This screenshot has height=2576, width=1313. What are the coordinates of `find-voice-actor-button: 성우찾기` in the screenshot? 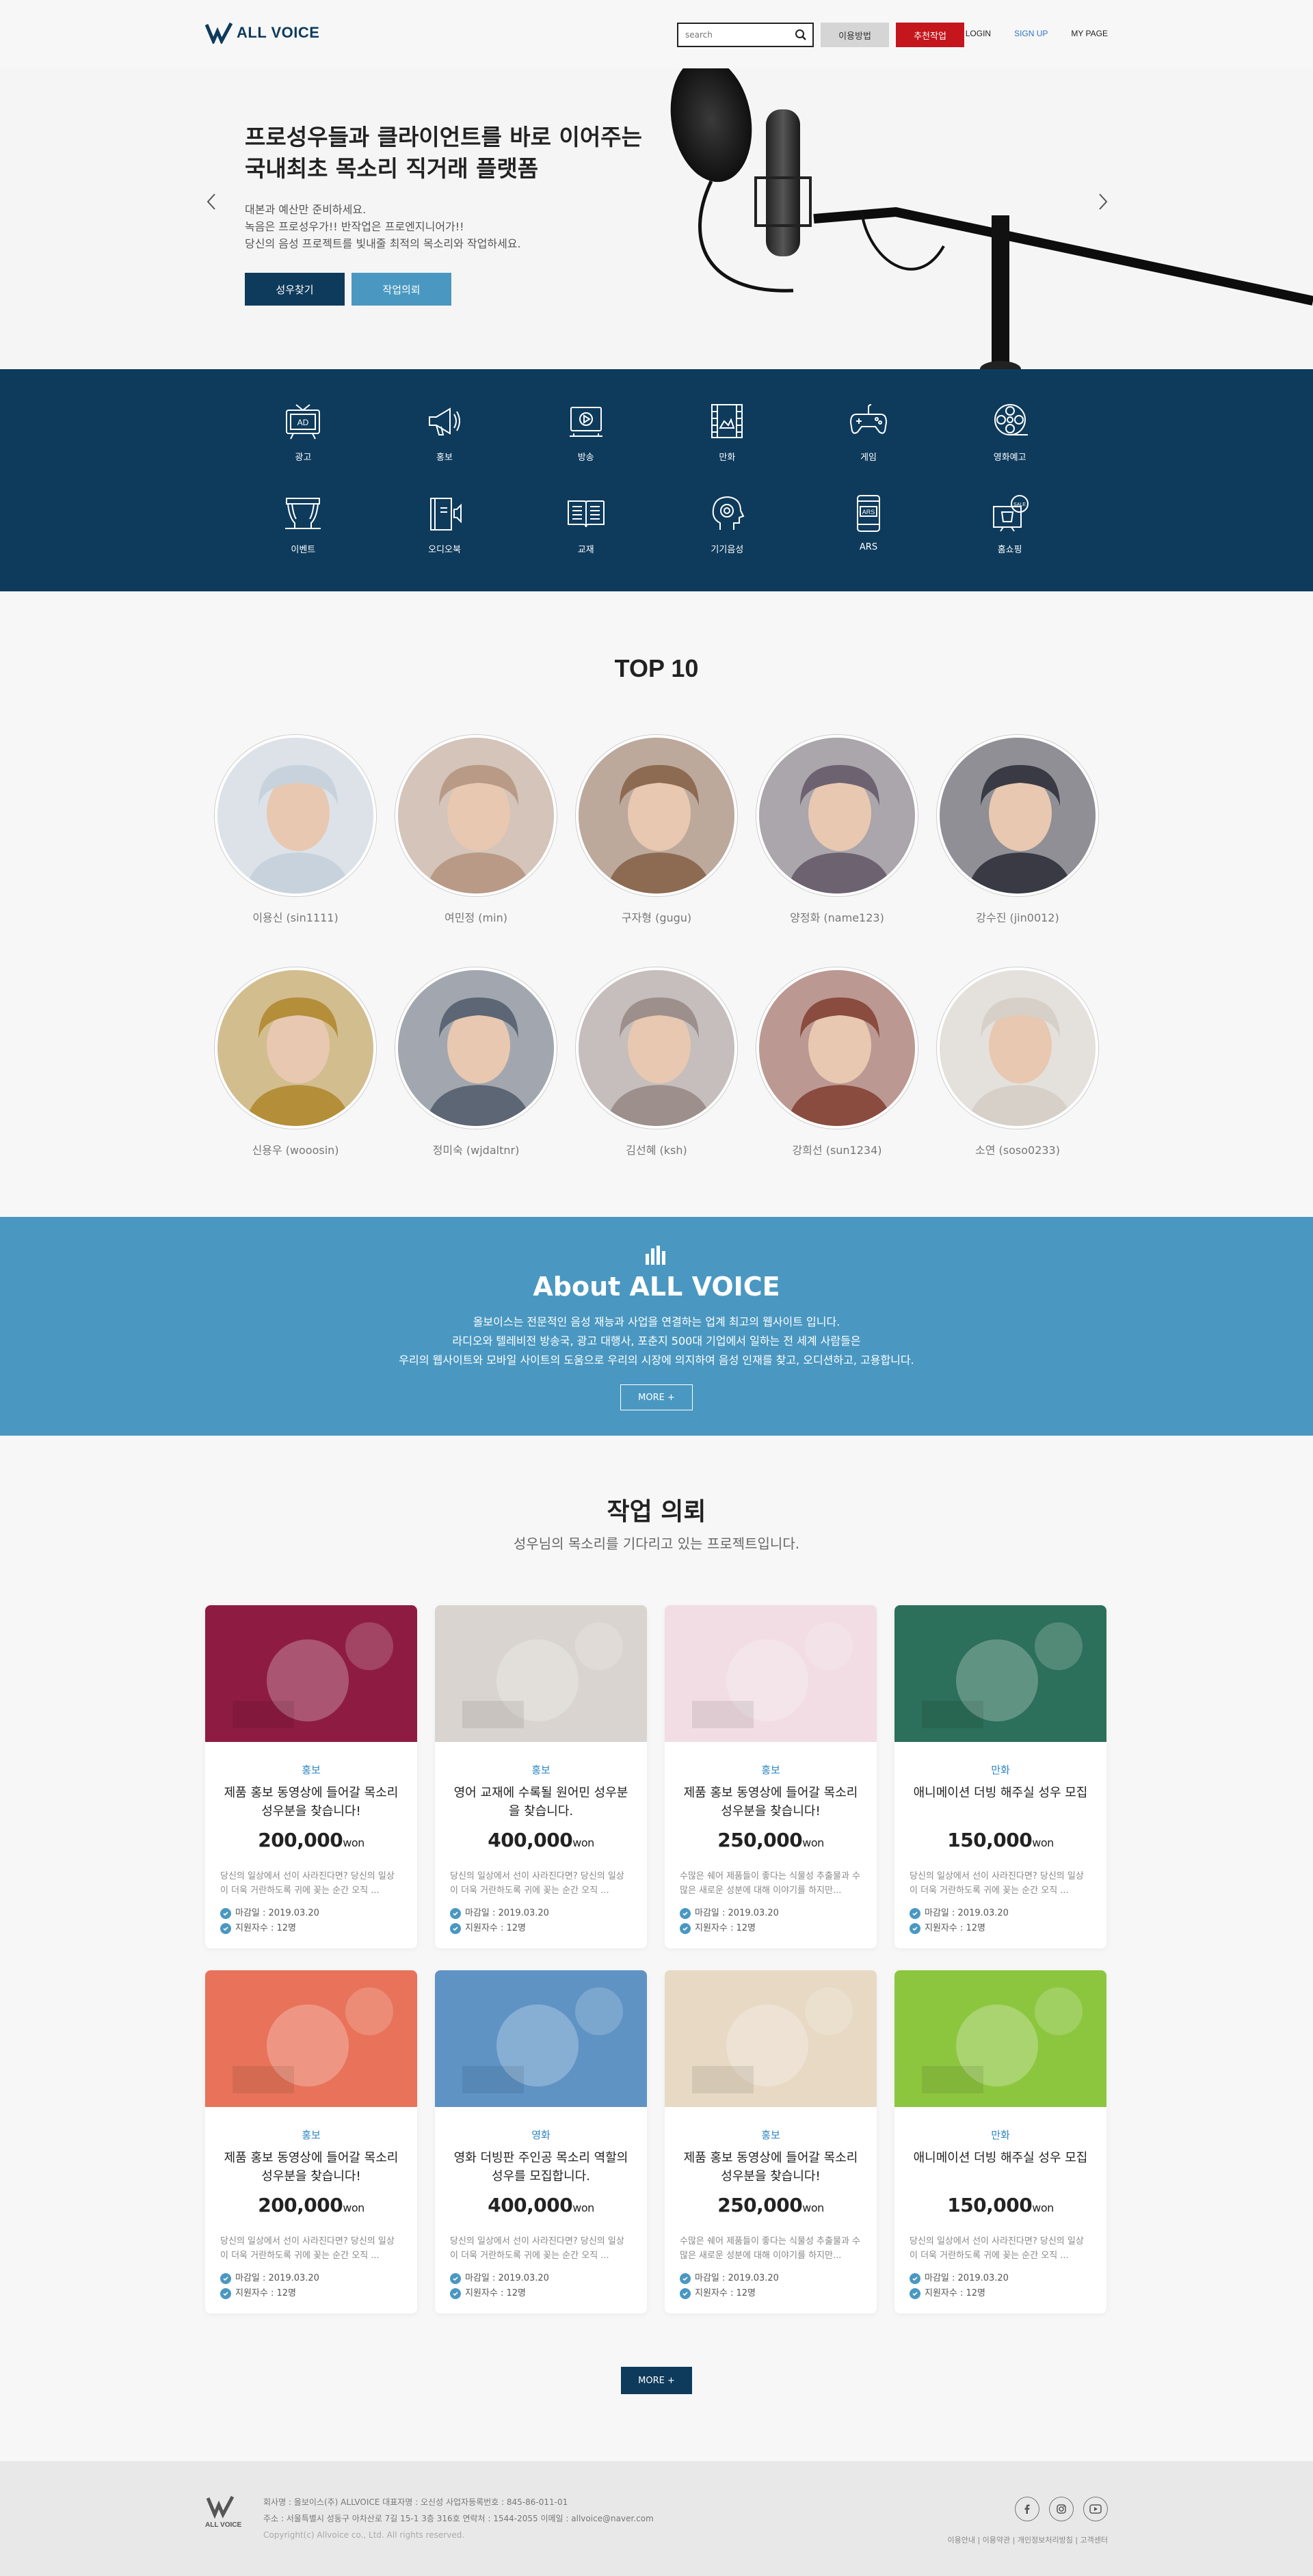 It's located at (295, 289).